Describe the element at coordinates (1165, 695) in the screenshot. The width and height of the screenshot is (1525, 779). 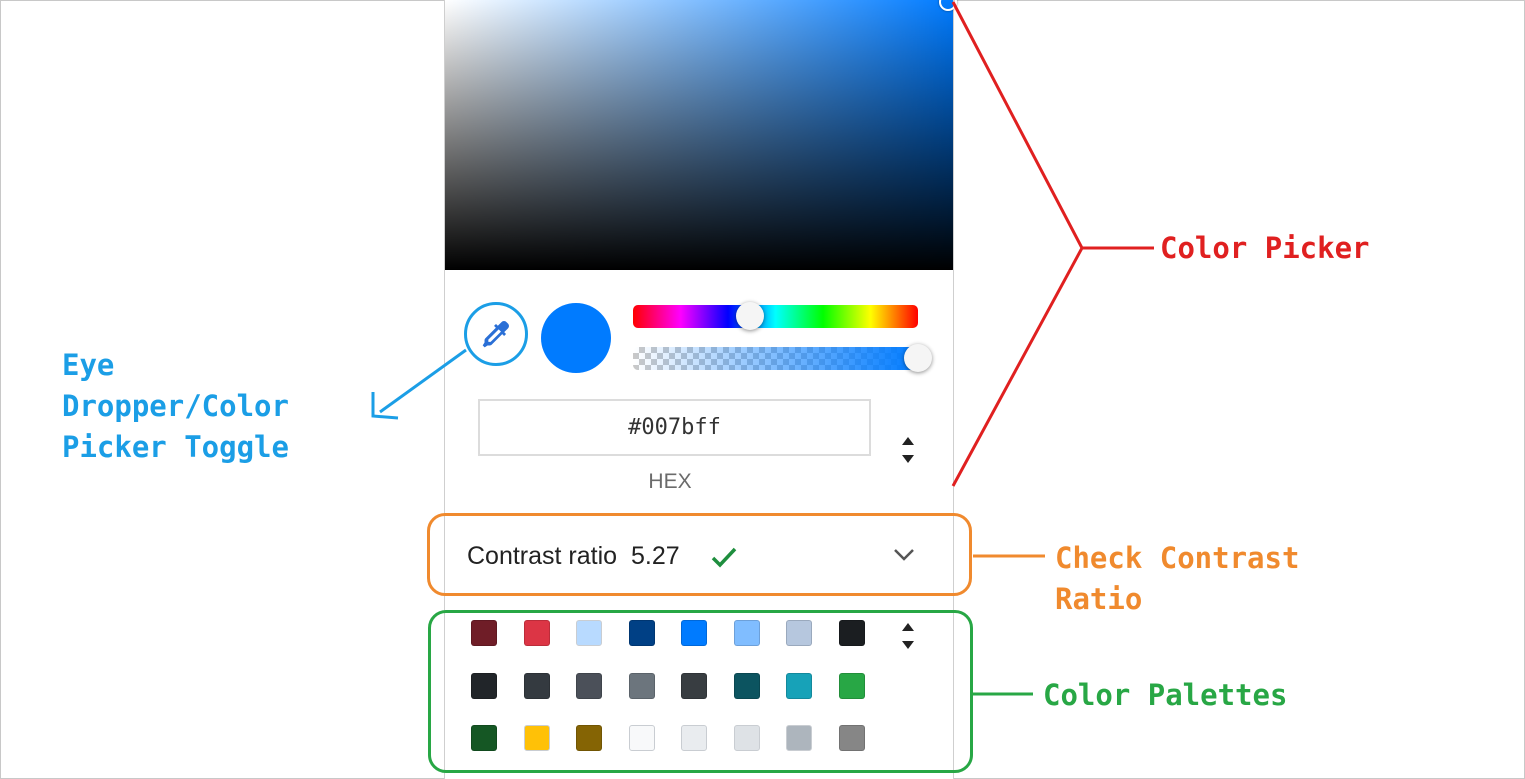
I see `color-palettes-annotation: Color Palettes` at that location.